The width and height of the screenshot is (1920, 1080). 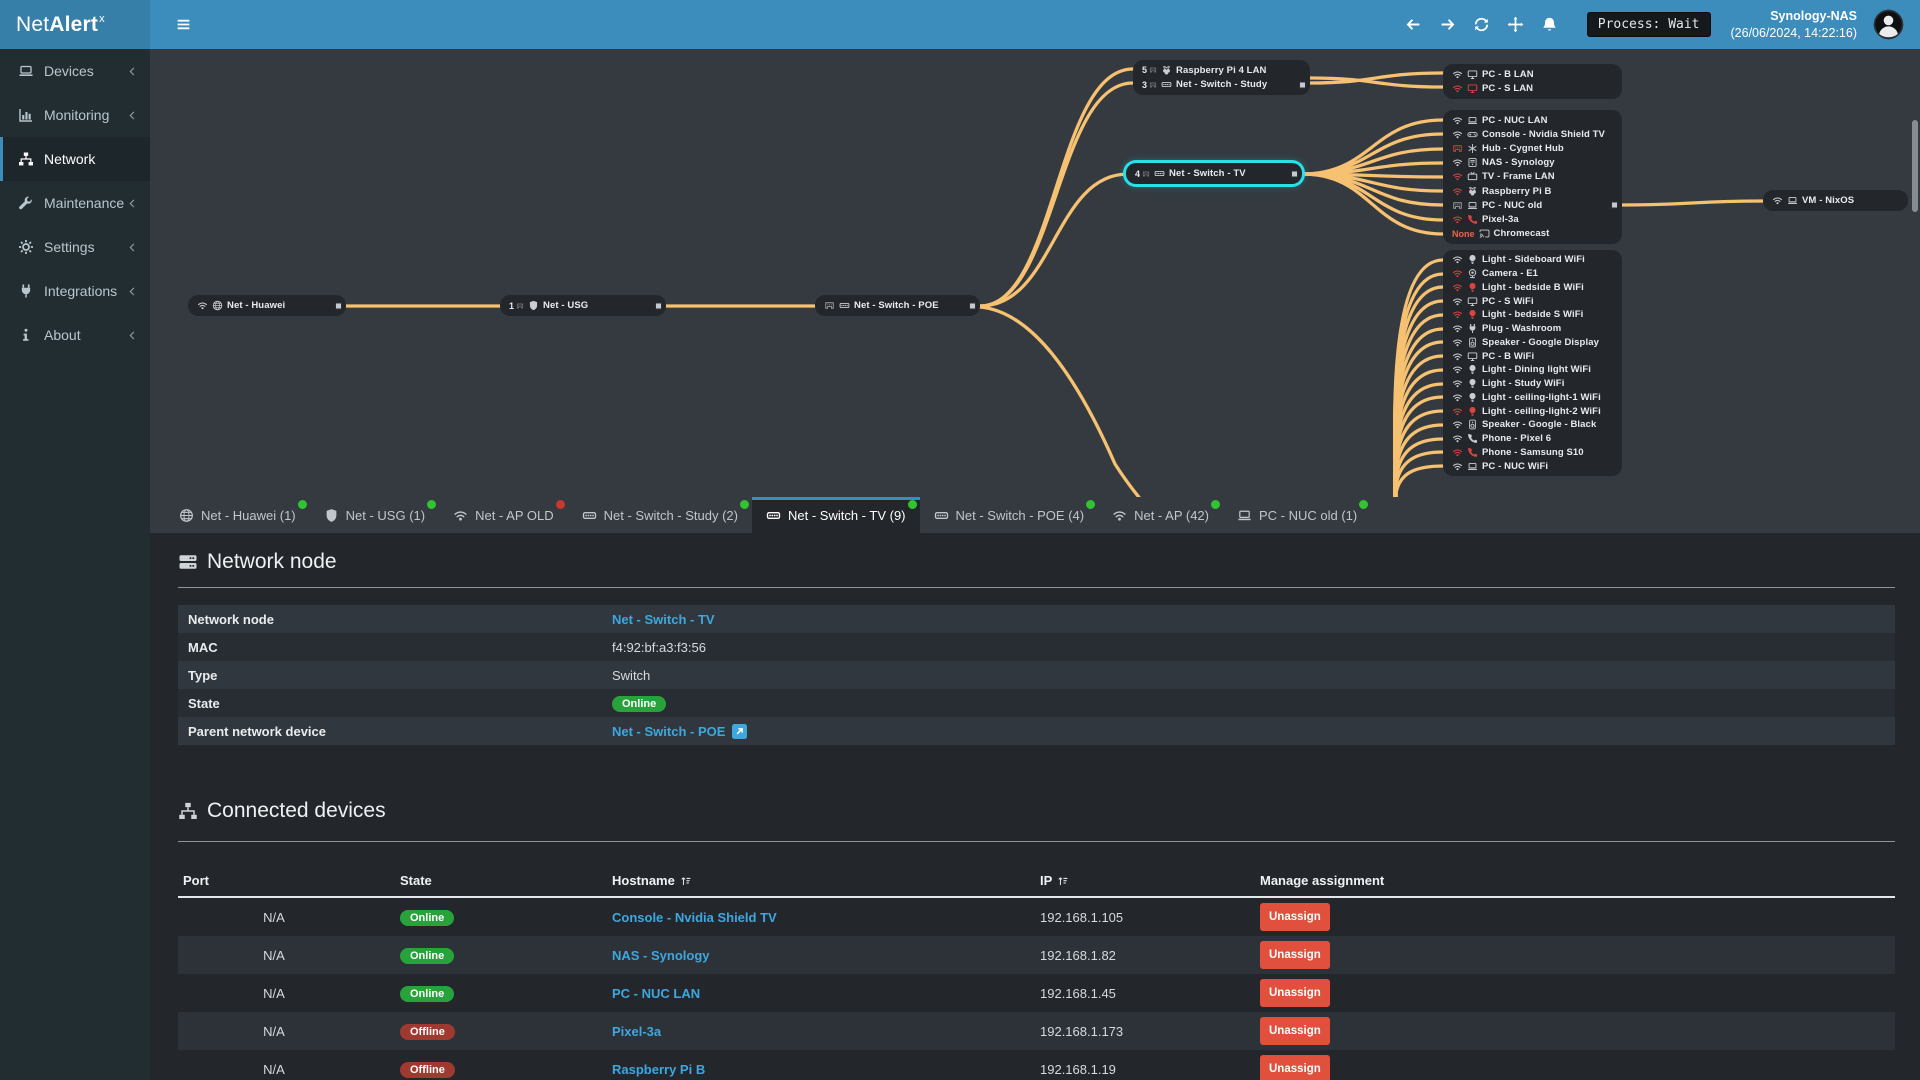 What do you see at coordinates (1532, 234) in the screenshot?
I see `topology-node-chromecast: None Chromecast` at bounding box center [1532, 234].